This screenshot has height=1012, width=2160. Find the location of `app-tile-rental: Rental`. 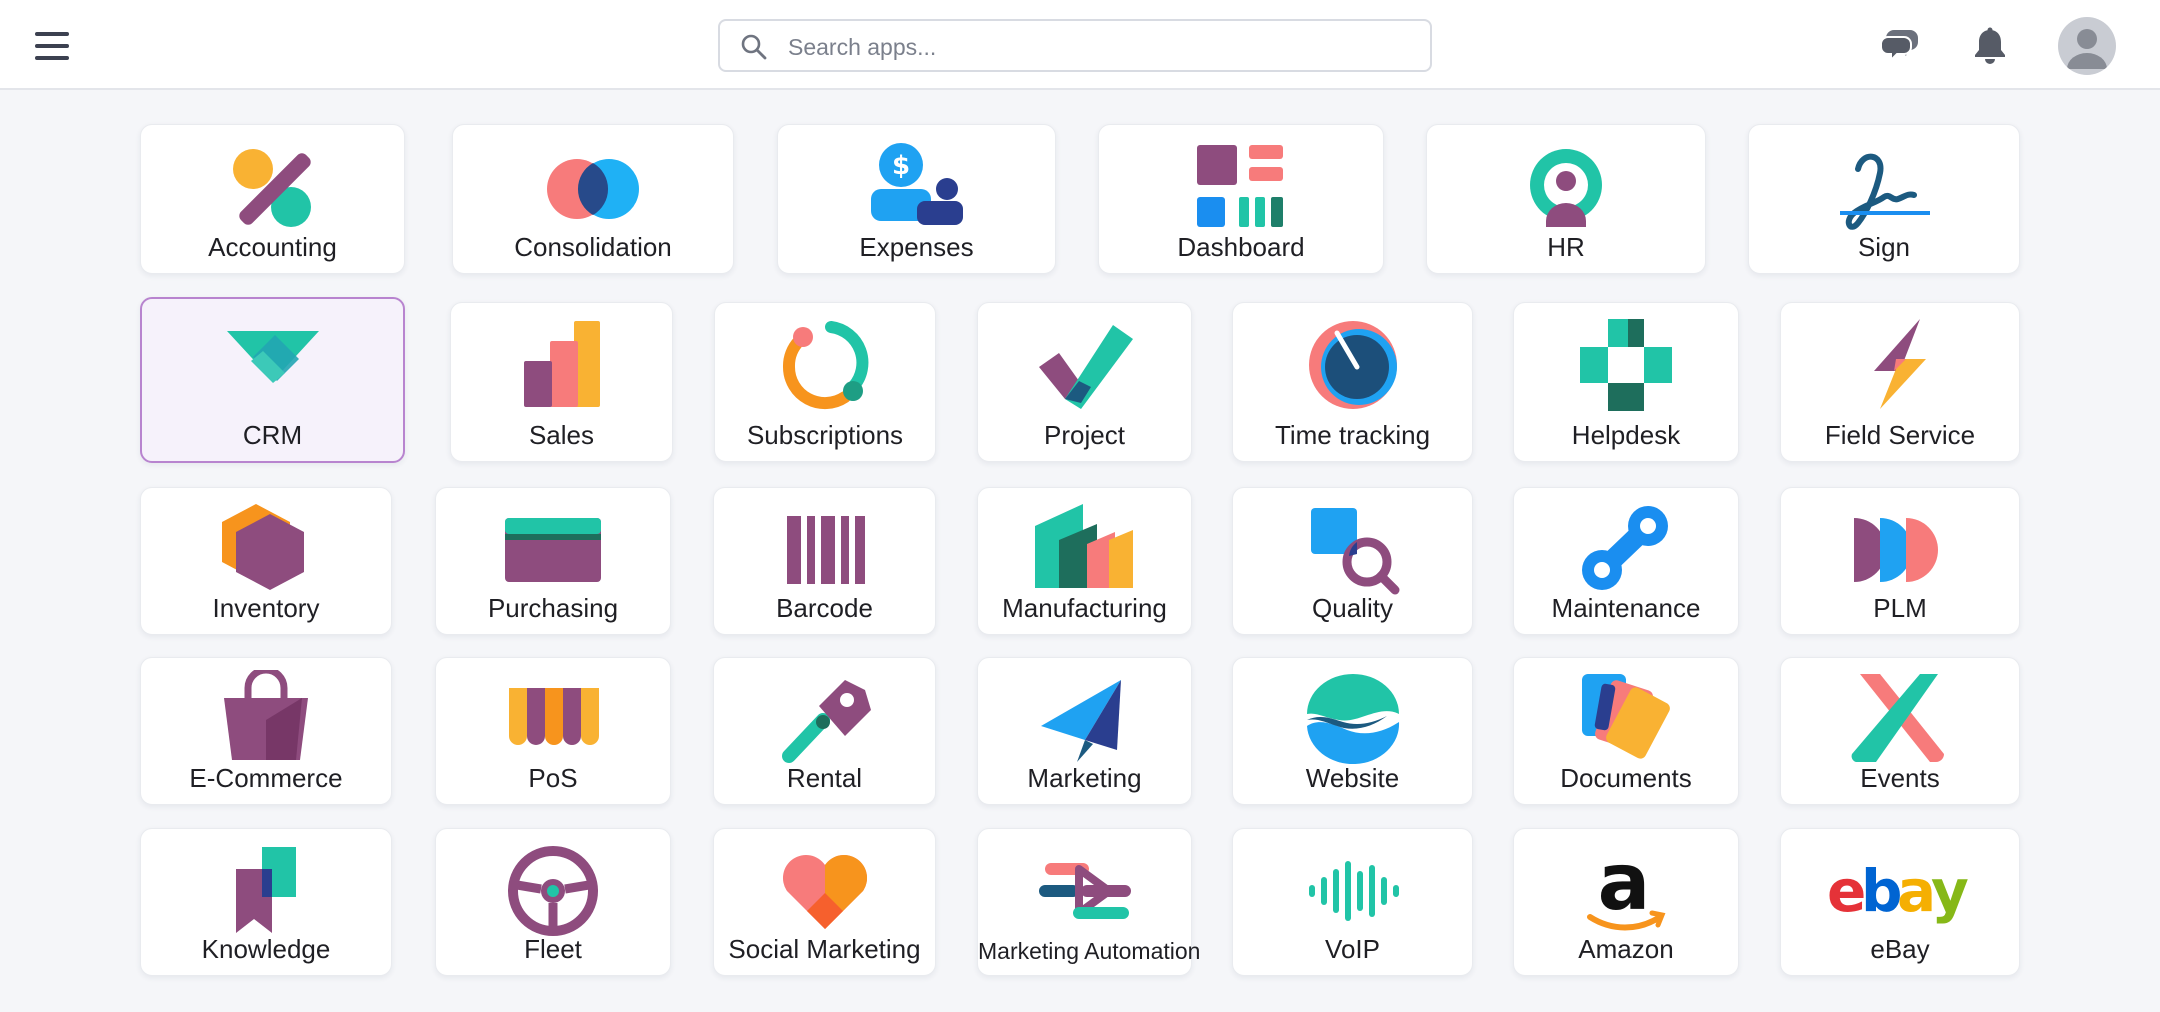

app-tile-rental: Rental is located at coordinates (824, 731).